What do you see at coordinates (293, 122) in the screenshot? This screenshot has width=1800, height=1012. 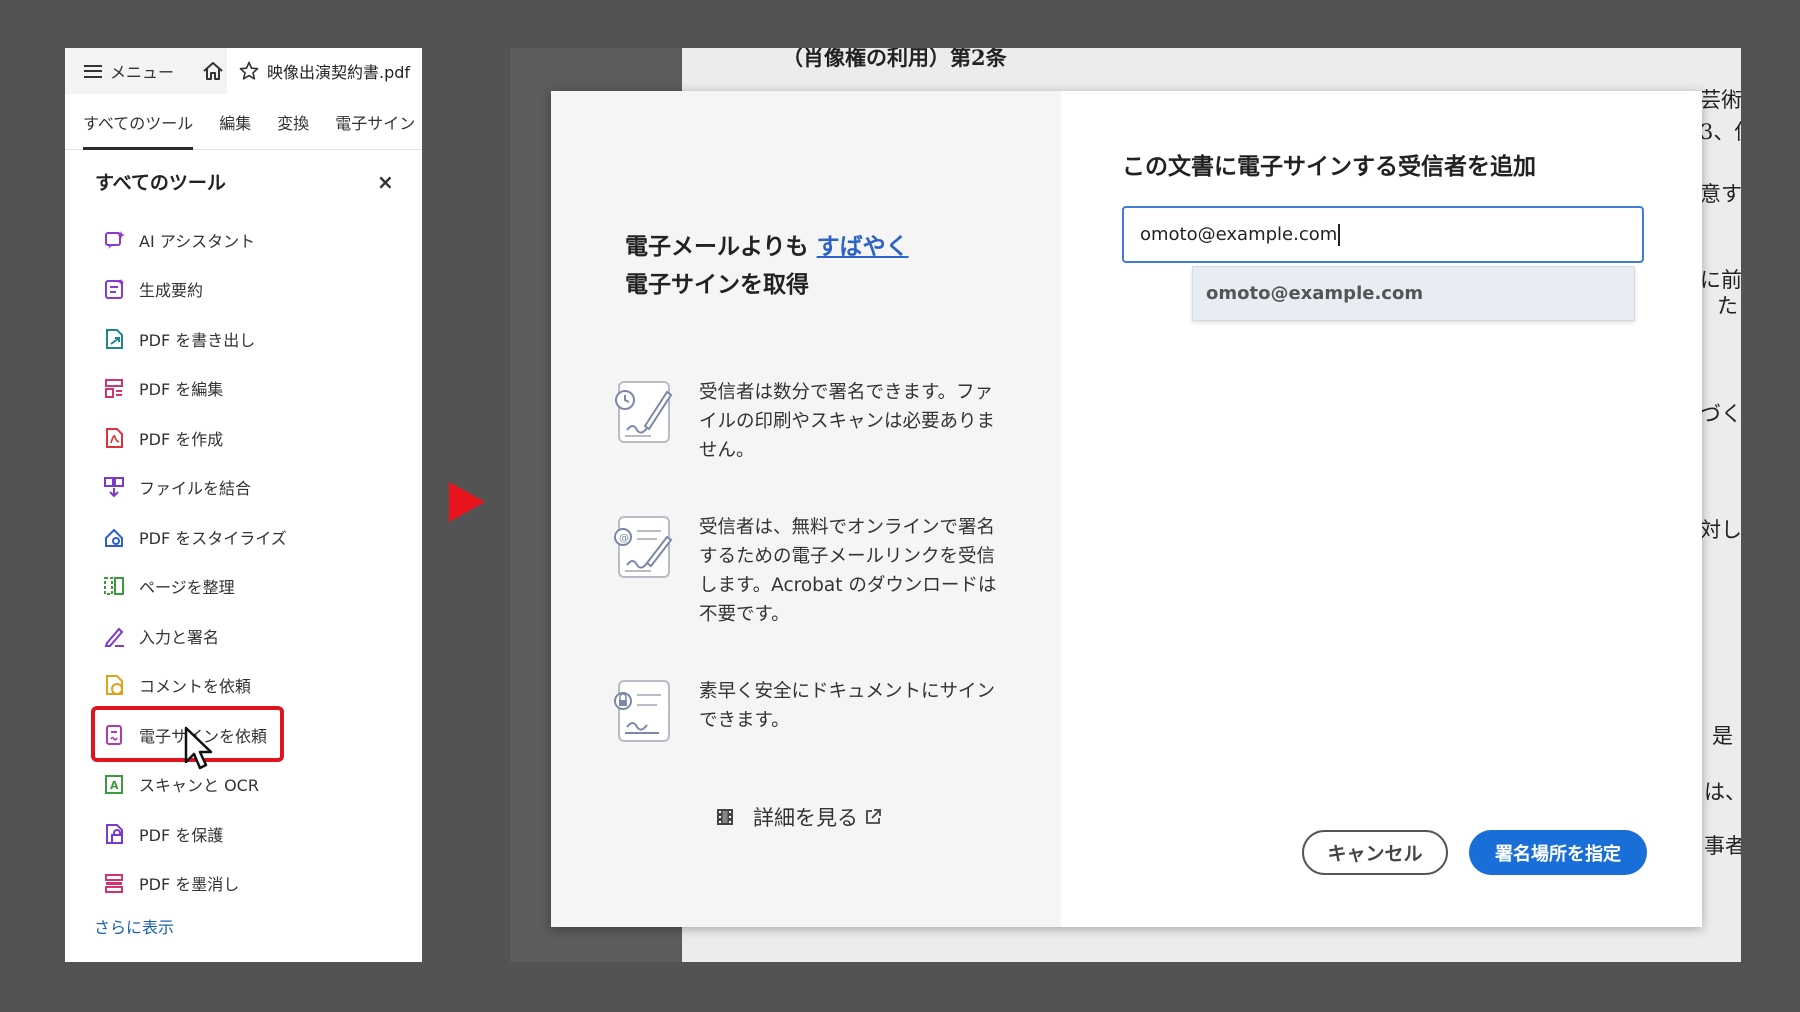 I see `tab-convert: 変換` at bounding box center [293, 122].